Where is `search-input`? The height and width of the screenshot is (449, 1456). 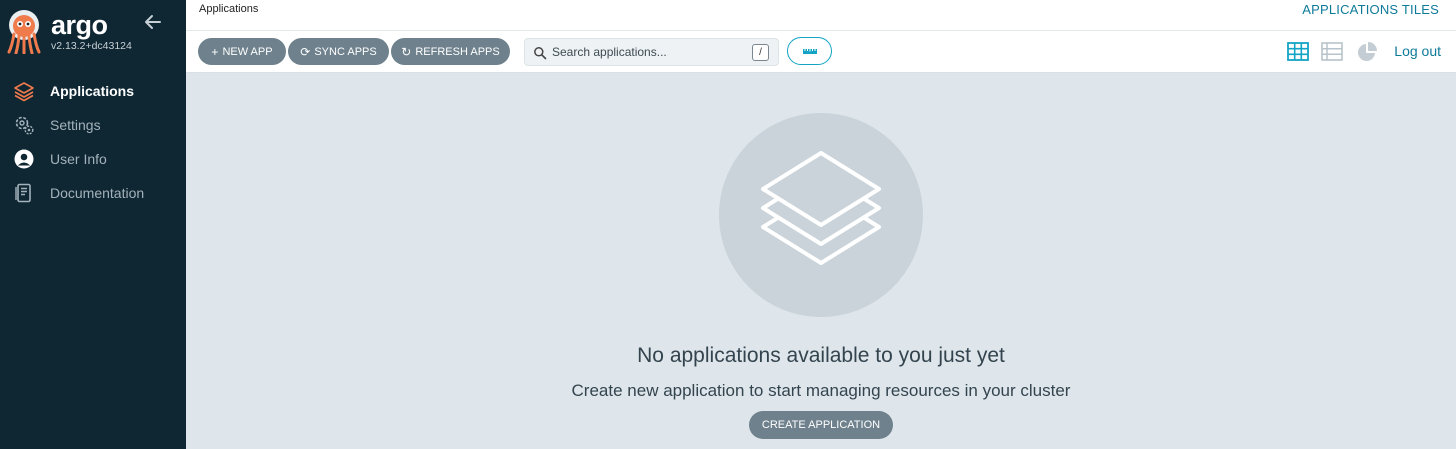 search-input is located at coordinates (647, 52).